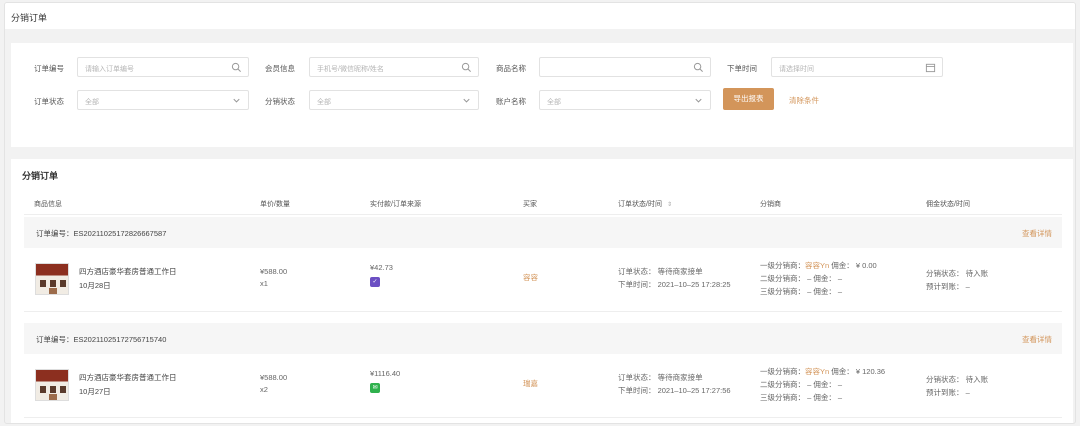 The height and width of the screenshot is (426, 1080). I want to click on wechat-pay-icon: ✉, so click(375, 388).